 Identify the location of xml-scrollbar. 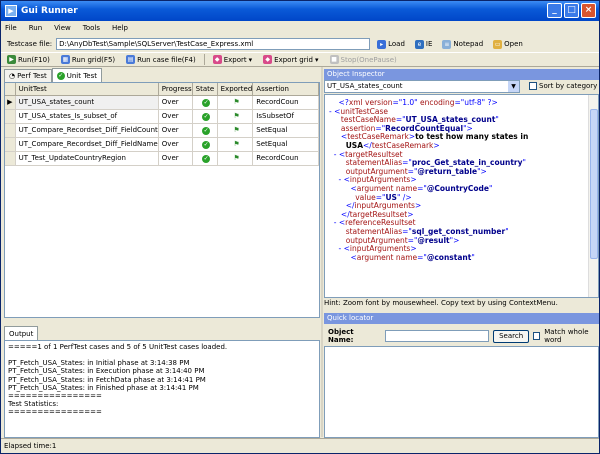
(593, 196).